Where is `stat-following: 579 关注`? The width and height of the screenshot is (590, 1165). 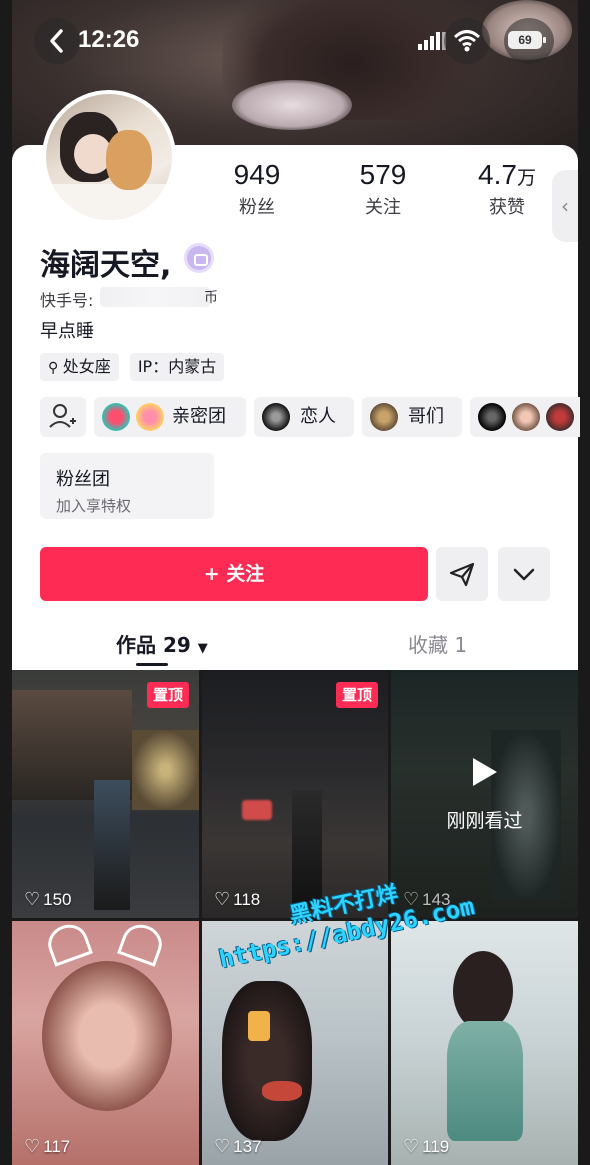
stat-following: 579 关注 is located at coordinates (383, 189).